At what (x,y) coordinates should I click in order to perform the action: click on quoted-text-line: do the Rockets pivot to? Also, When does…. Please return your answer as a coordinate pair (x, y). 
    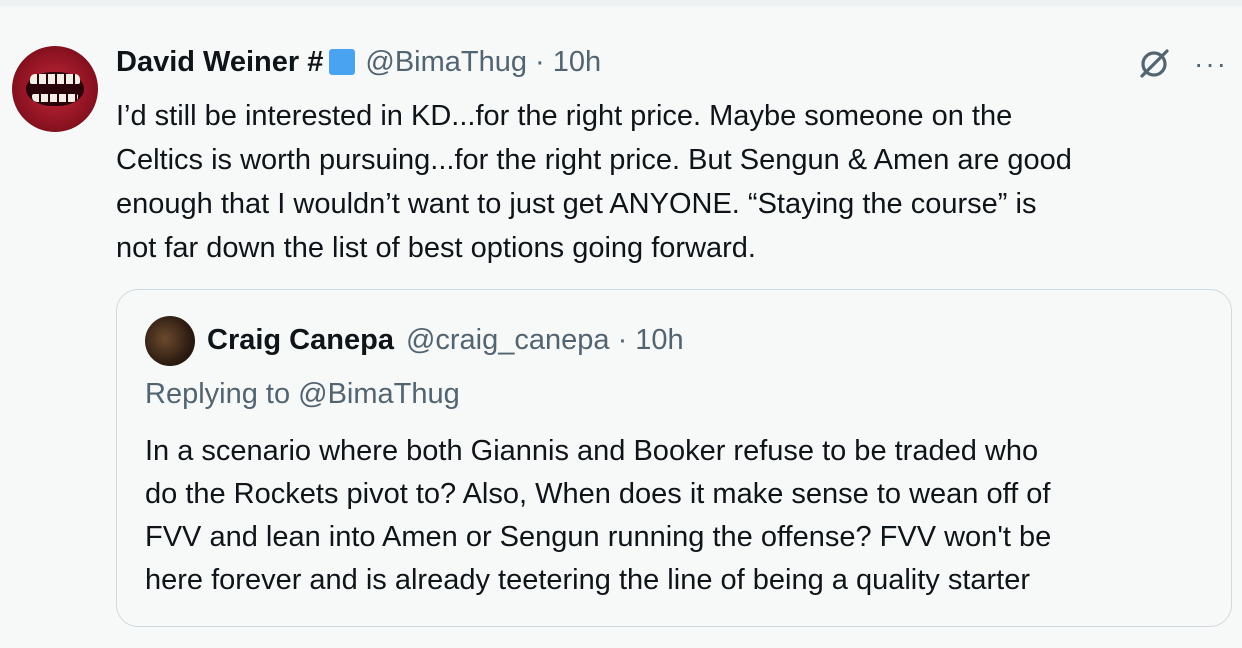
    Looking at the image, I should click on (598, 494).